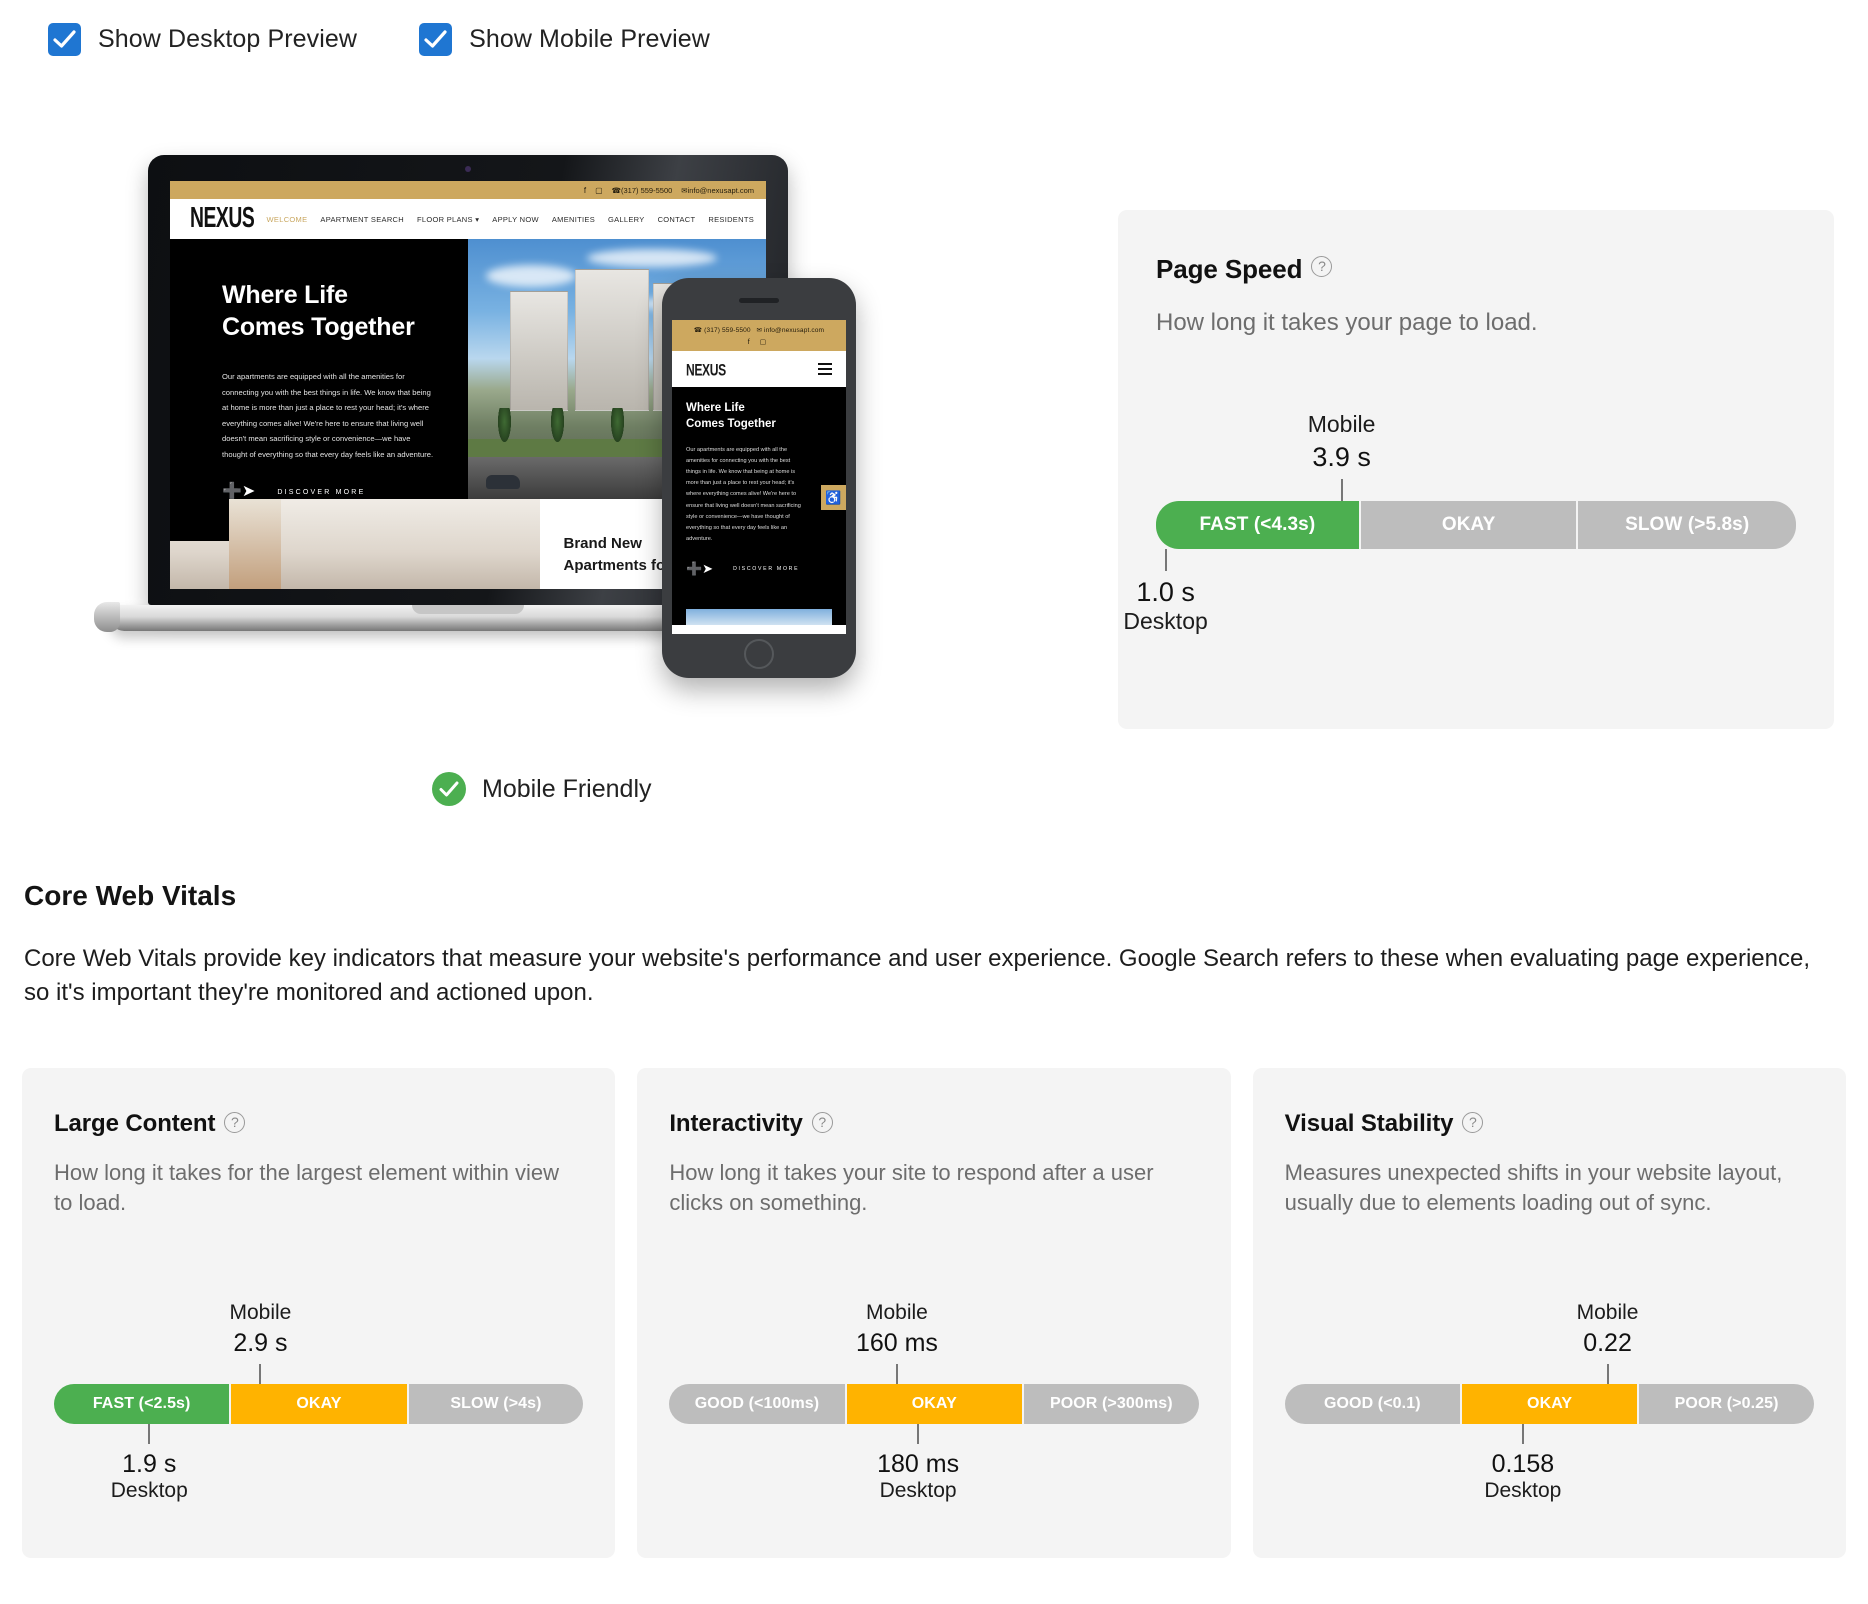 The image size is (1868, 1604). What do you see at coordinates (496, 1404) in the screenshot?
I see `large-content-segment-slow: SLOW (>4s)` at bounding box center [496, 1404].